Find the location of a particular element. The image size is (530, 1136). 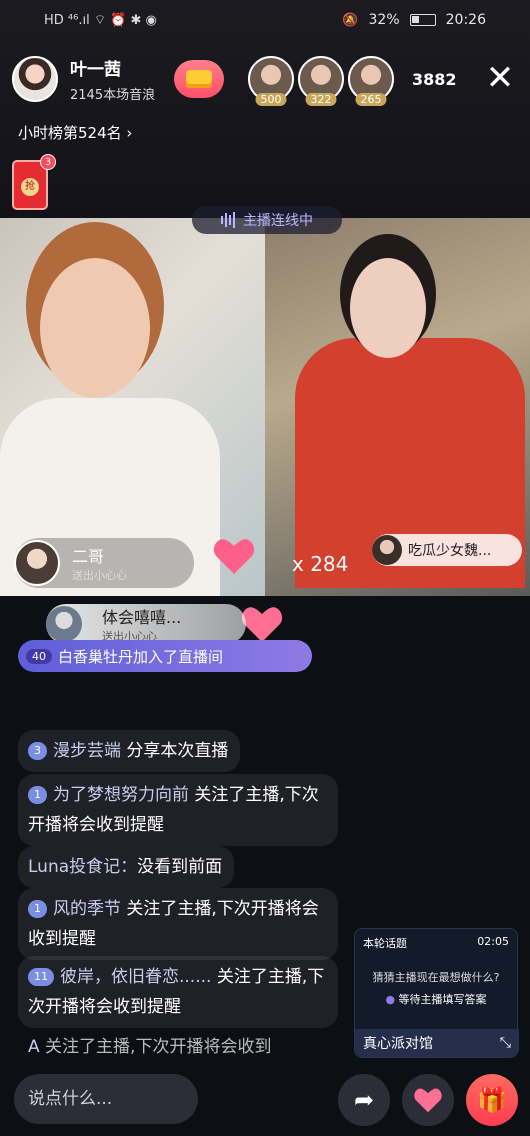

gift-banner: 体会嘻嘻... 送出小心心 is located at coordinates (146, 624).